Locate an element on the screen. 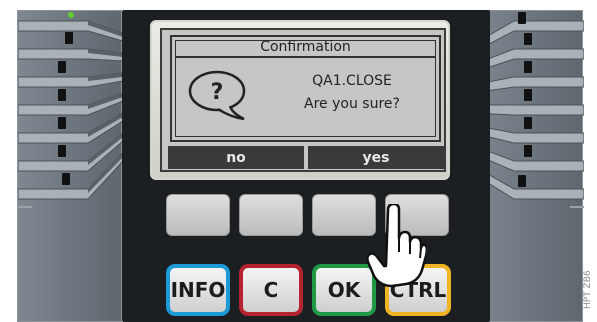  figure-code-label: HPT ZB6 is located at coordinates (588, 290).